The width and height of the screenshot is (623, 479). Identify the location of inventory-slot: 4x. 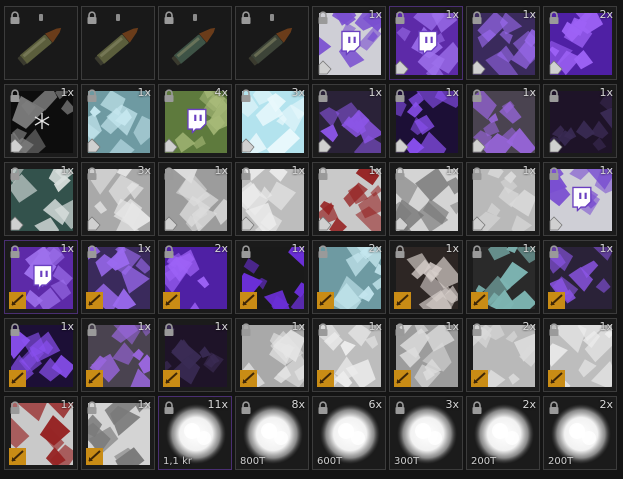
(195, 121).